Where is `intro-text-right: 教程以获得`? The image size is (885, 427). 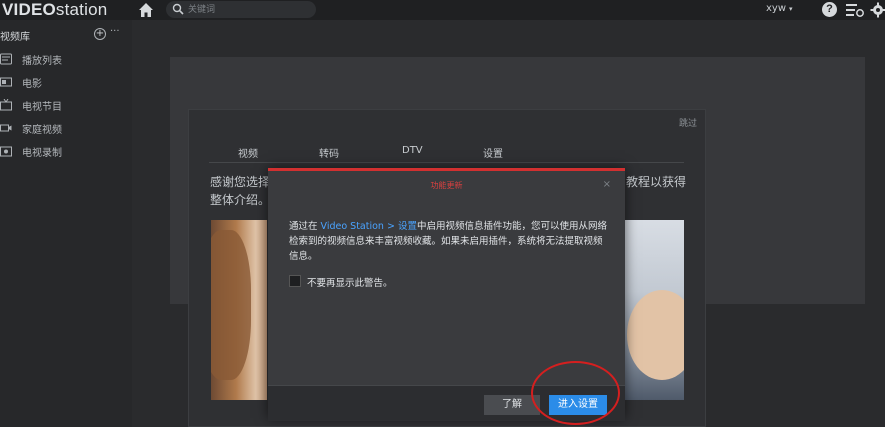
intro-text-right: 教程以获得 is located at coordinates (656, 182).